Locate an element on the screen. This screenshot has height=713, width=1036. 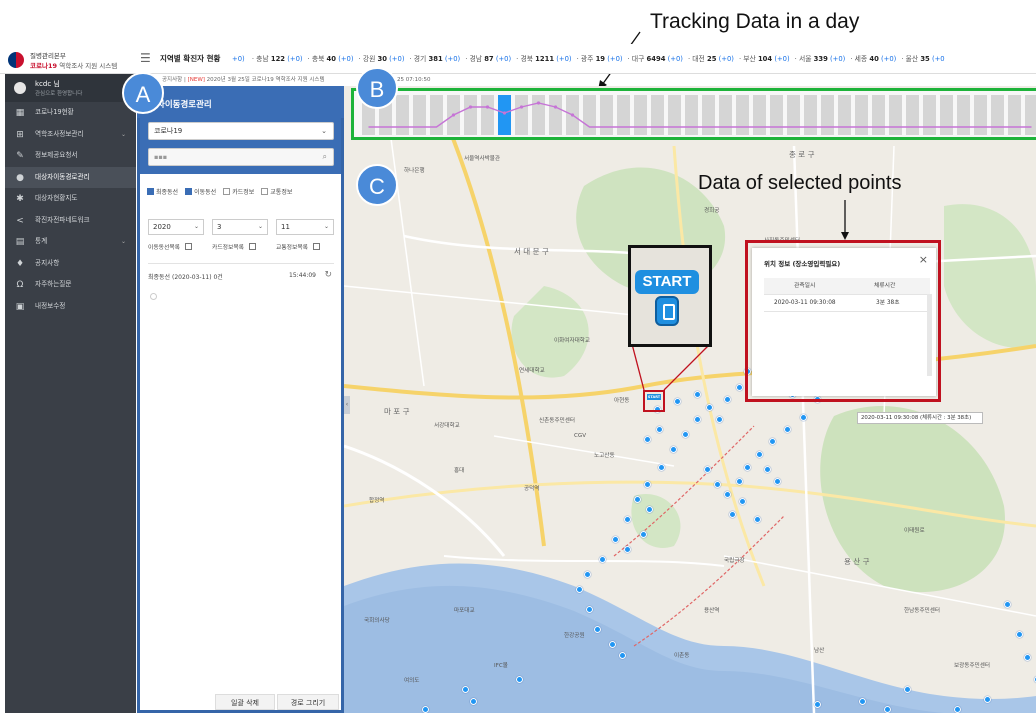
sidebar-item-3: ✎ 정보제공요청서 is located at coordinates (70, 156).